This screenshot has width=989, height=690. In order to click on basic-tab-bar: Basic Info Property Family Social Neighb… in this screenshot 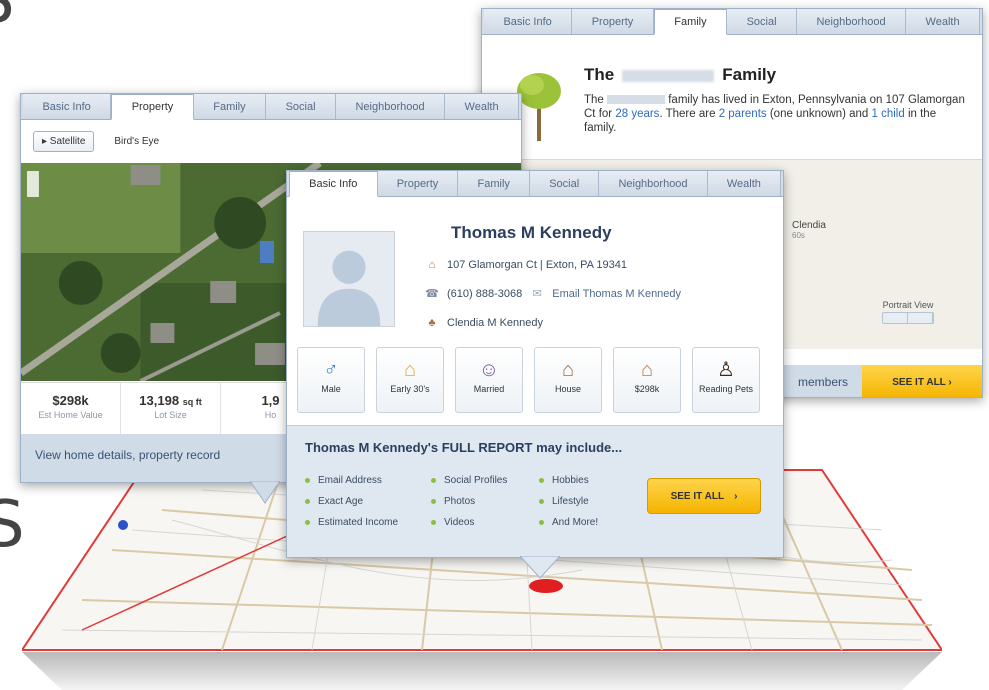, I will do `click(535, 184)`.